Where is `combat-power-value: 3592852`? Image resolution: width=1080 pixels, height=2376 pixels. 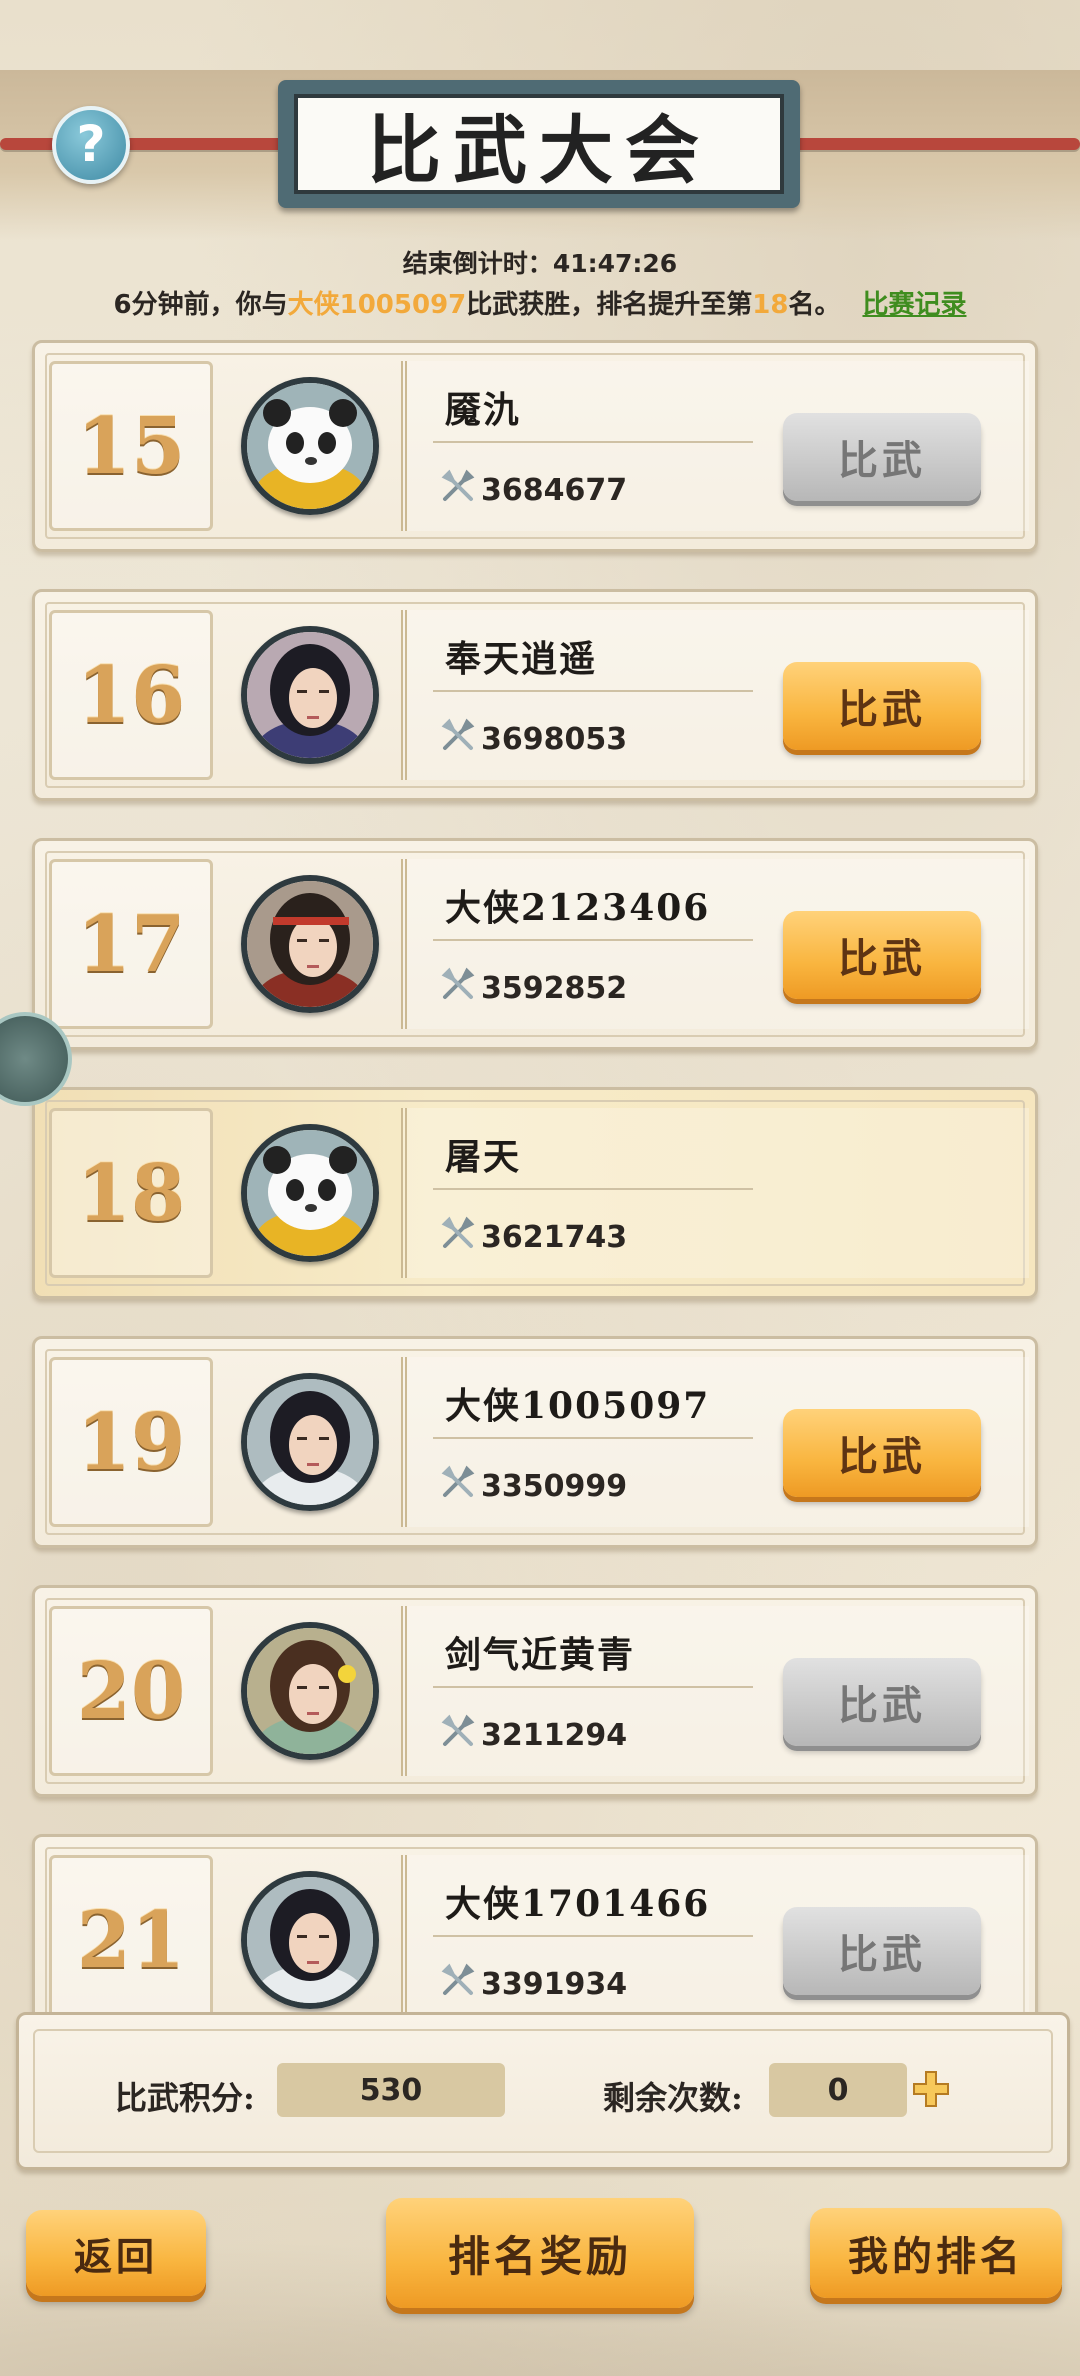
combat-power-value: 3592852 is located at coordinates (554, 988).